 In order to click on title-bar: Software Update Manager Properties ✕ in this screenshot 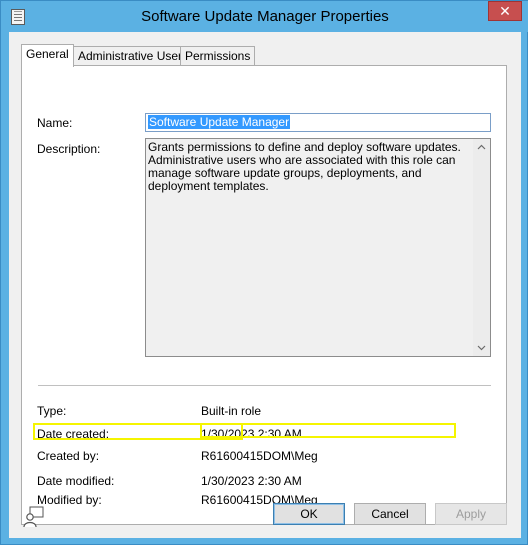, I will do `click(264, 16)`.